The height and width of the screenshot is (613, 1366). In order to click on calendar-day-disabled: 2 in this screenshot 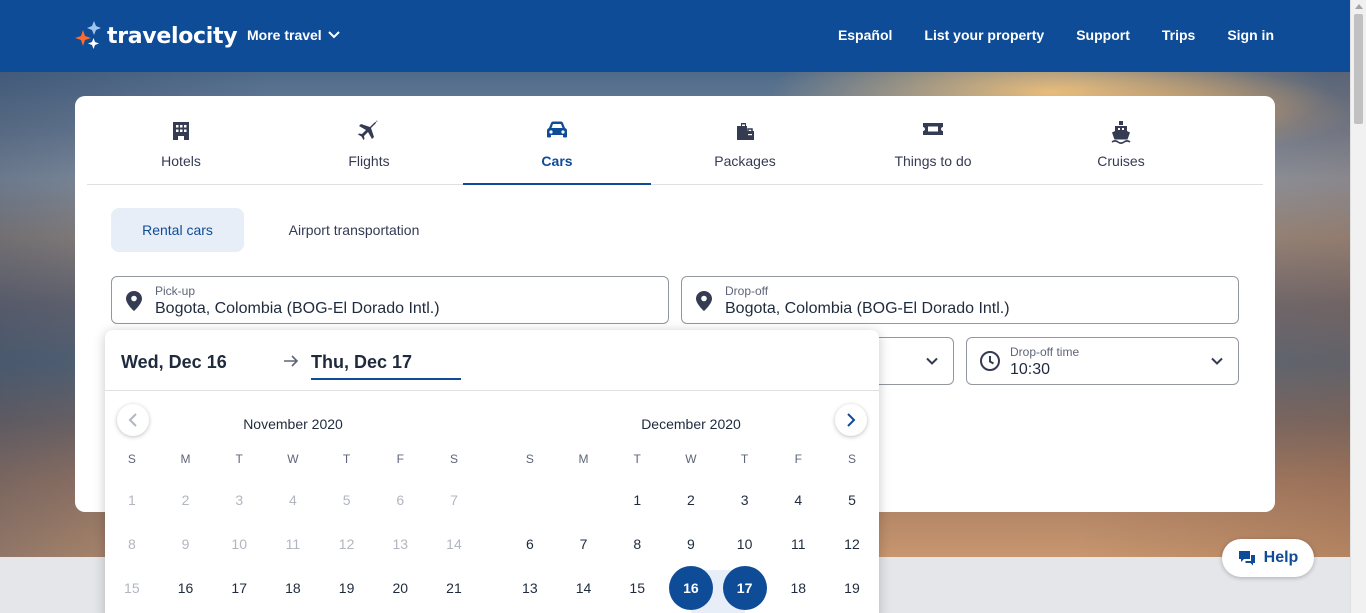, I will do `click(185, 500)`.